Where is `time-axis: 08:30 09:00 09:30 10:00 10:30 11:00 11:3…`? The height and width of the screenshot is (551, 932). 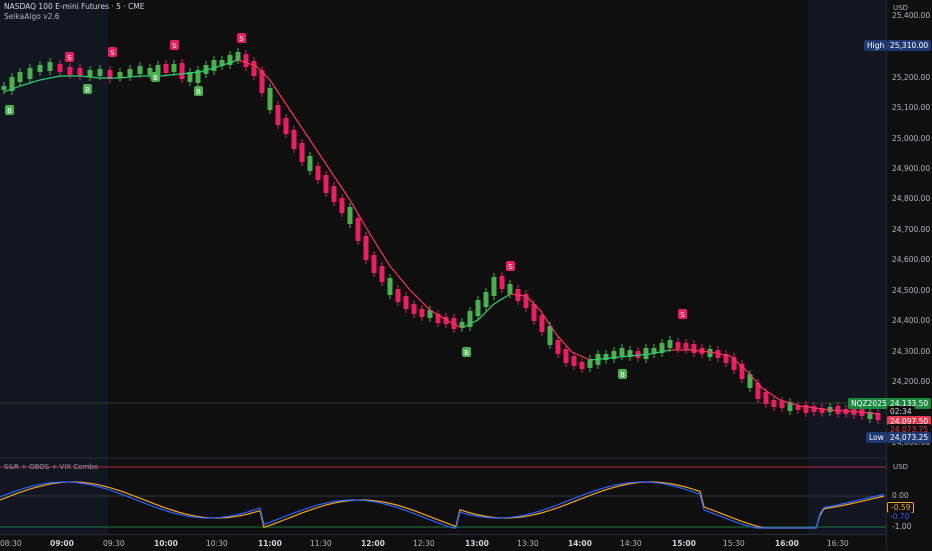
time-axis: 08:30 09:00 09:30 10:00 10:30 11:00 11:3… is located at coordinates (443, 542).